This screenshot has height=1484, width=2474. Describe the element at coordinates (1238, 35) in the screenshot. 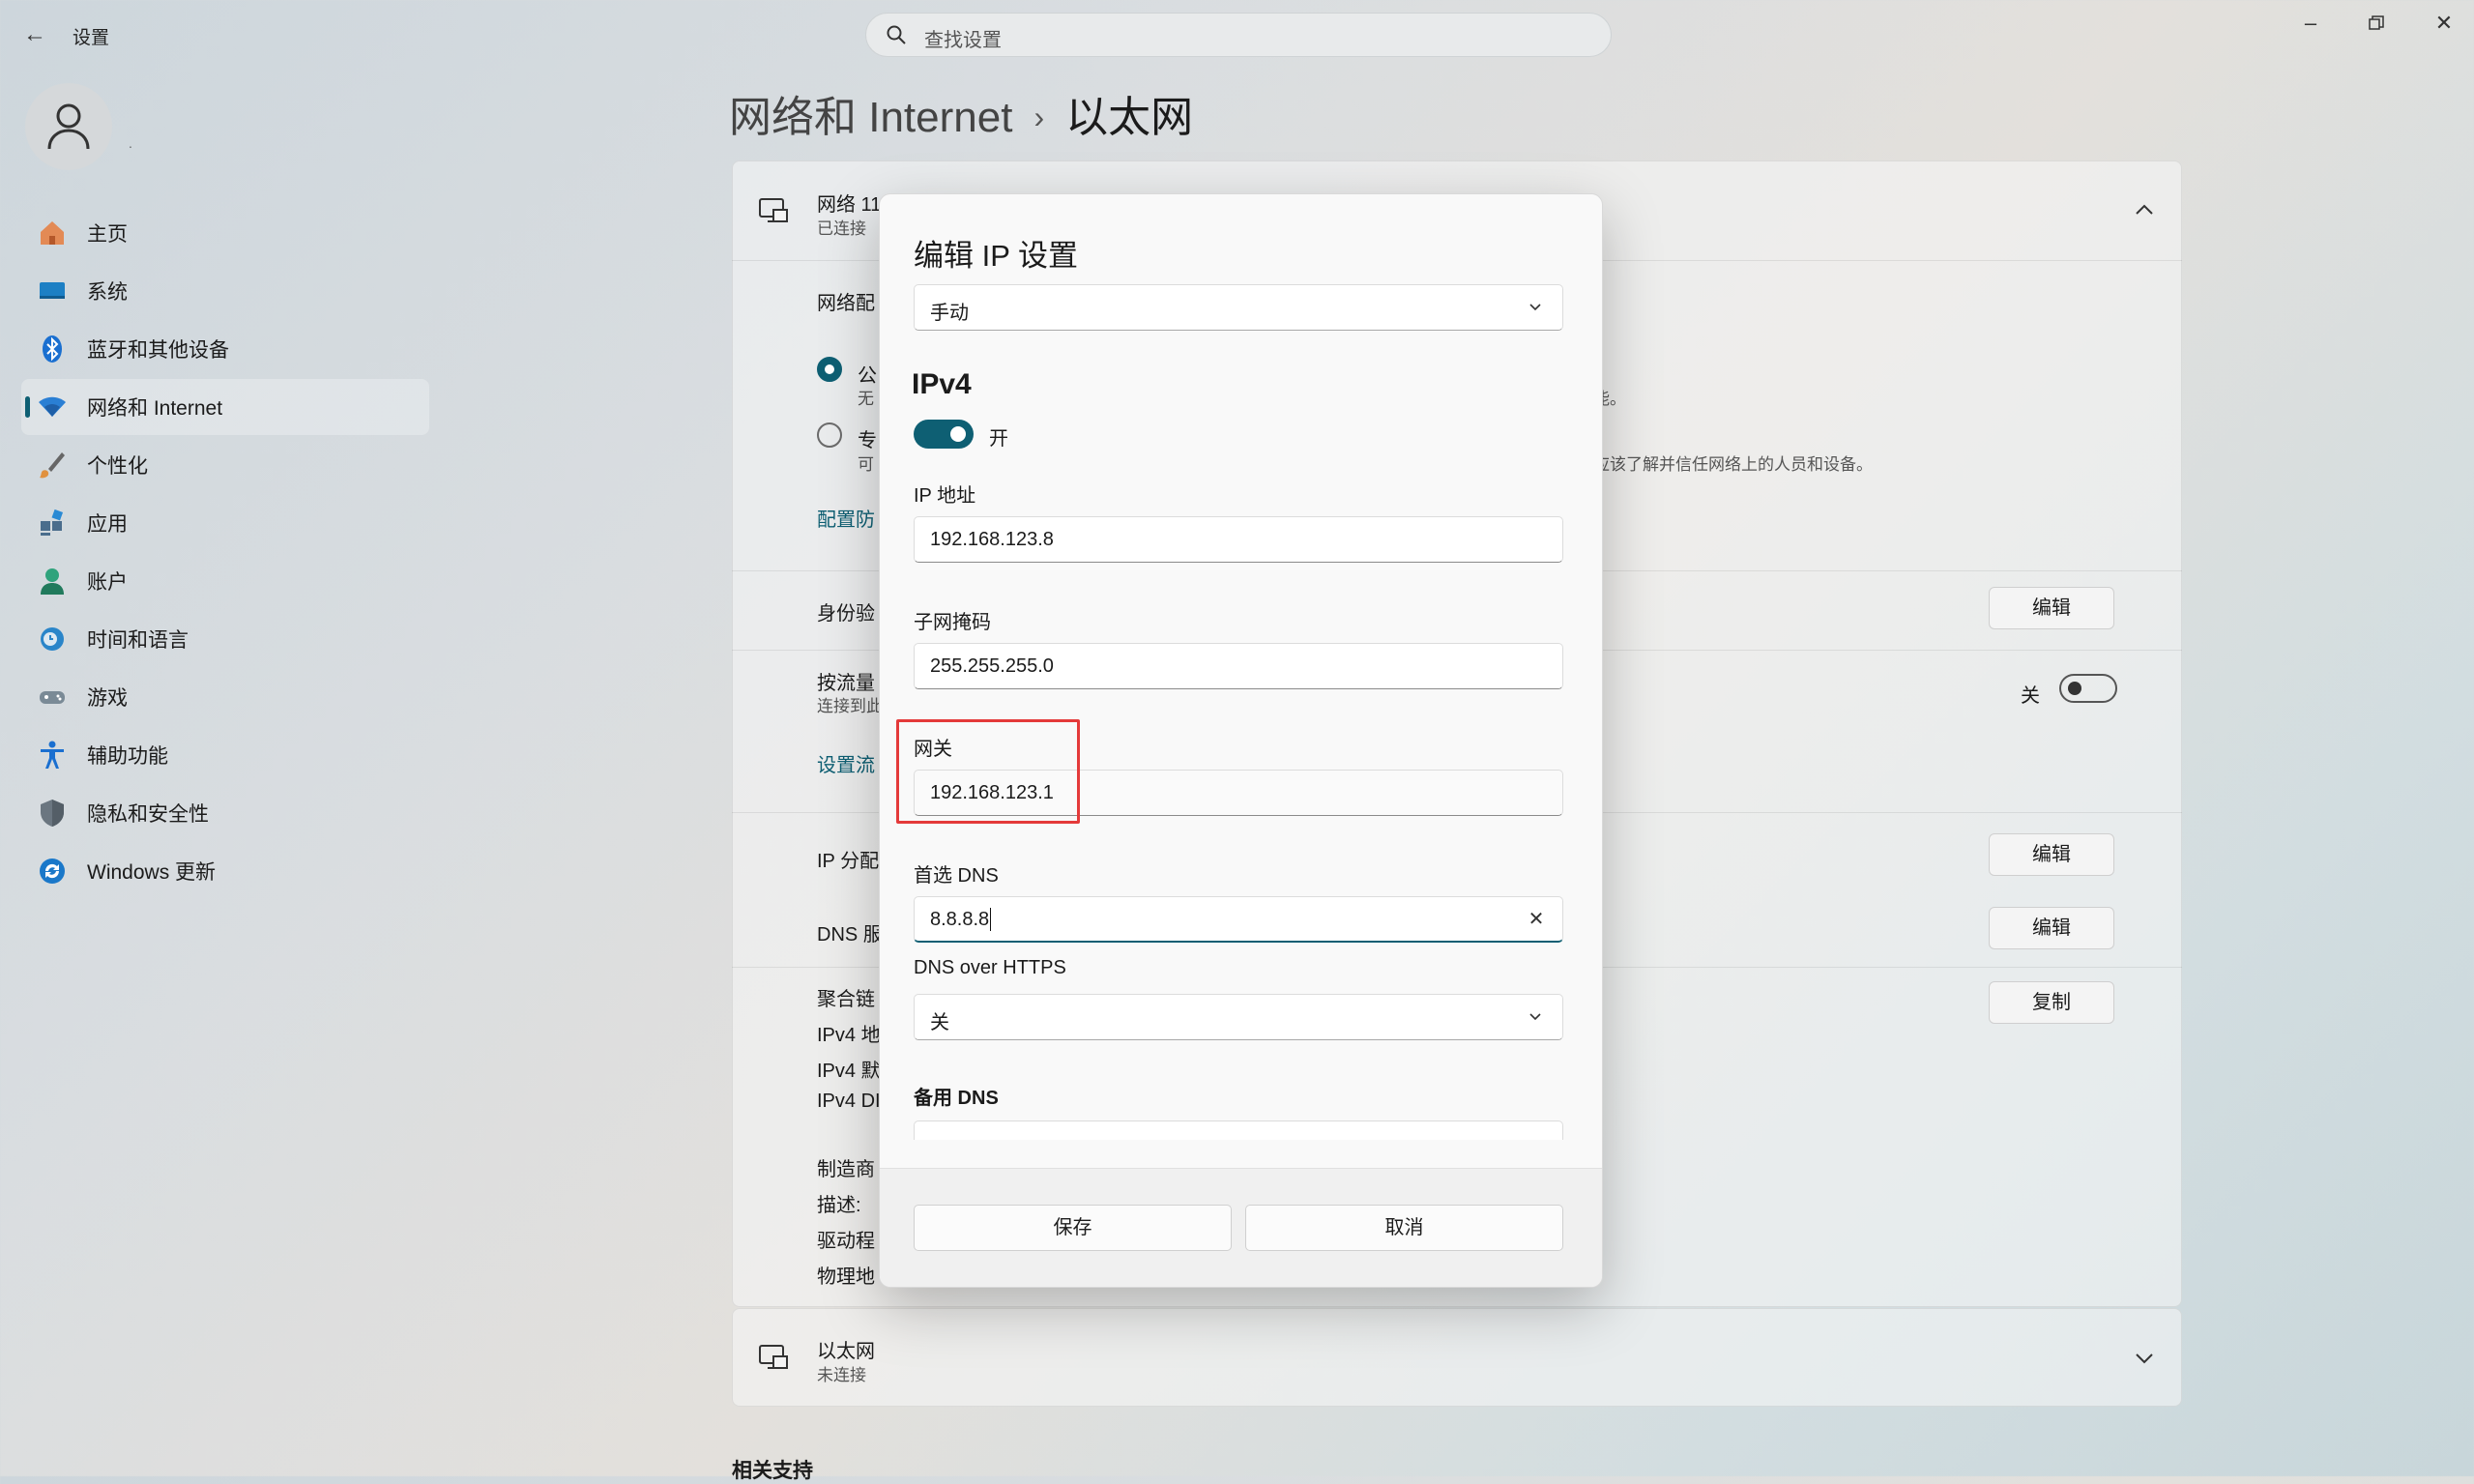

I see `search-box: 查找设置` at that location.